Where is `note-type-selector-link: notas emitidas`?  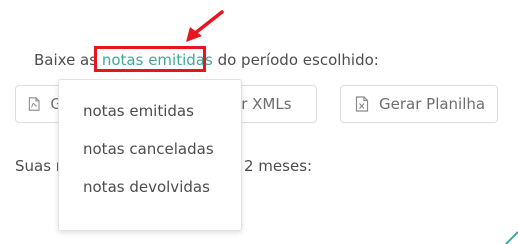 note-type-selector-link: notas emitidas is located at coordinates (157, 60).